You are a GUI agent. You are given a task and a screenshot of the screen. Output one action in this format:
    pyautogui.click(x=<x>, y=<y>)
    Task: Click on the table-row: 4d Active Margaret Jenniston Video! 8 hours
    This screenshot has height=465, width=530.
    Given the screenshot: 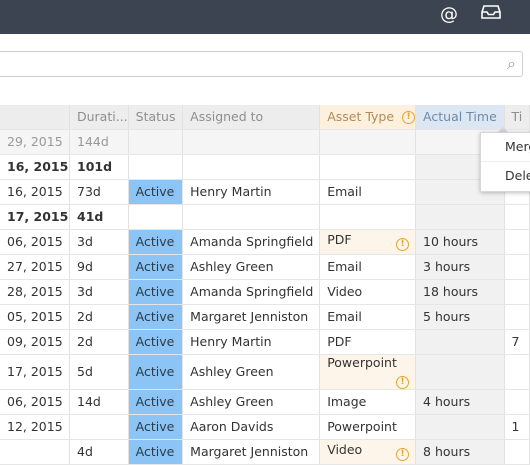 What is the action you would take?
    pyautogui.click(x=265, y=452)
    